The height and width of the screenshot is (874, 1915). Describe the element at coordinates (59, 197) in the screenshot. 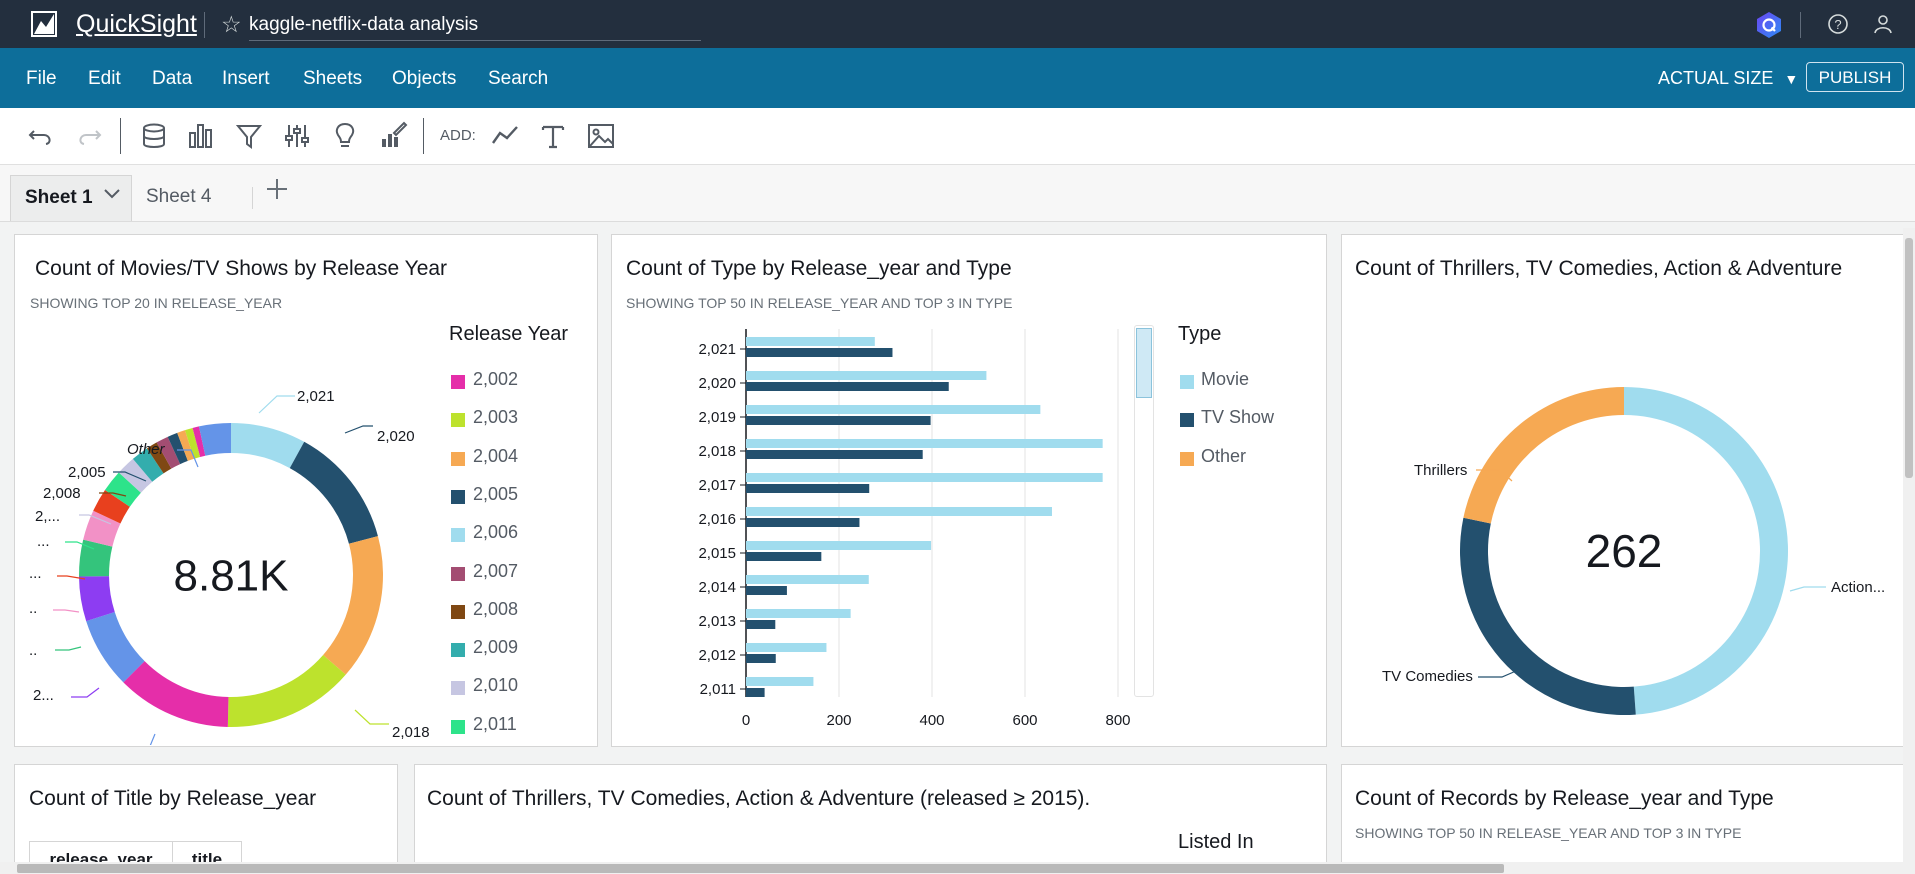

I see `tab-label: Sheet 1` at that location.